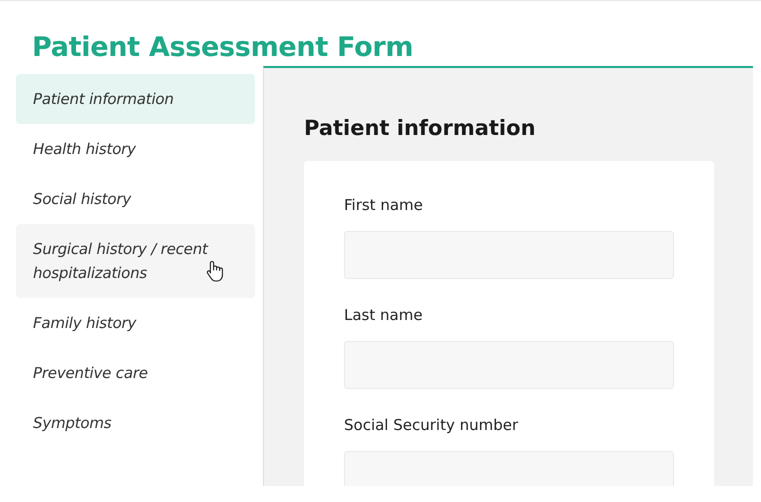 The image size is (761, 502). I want to click on page-title: Patient Assessment Form, so click(222, 48).